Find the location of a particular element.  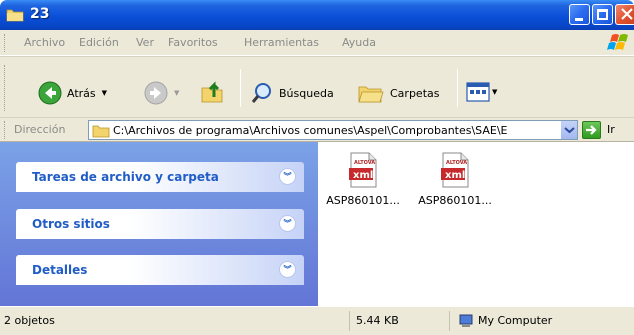

addressbar-grip is located at coordinates (5, 130).